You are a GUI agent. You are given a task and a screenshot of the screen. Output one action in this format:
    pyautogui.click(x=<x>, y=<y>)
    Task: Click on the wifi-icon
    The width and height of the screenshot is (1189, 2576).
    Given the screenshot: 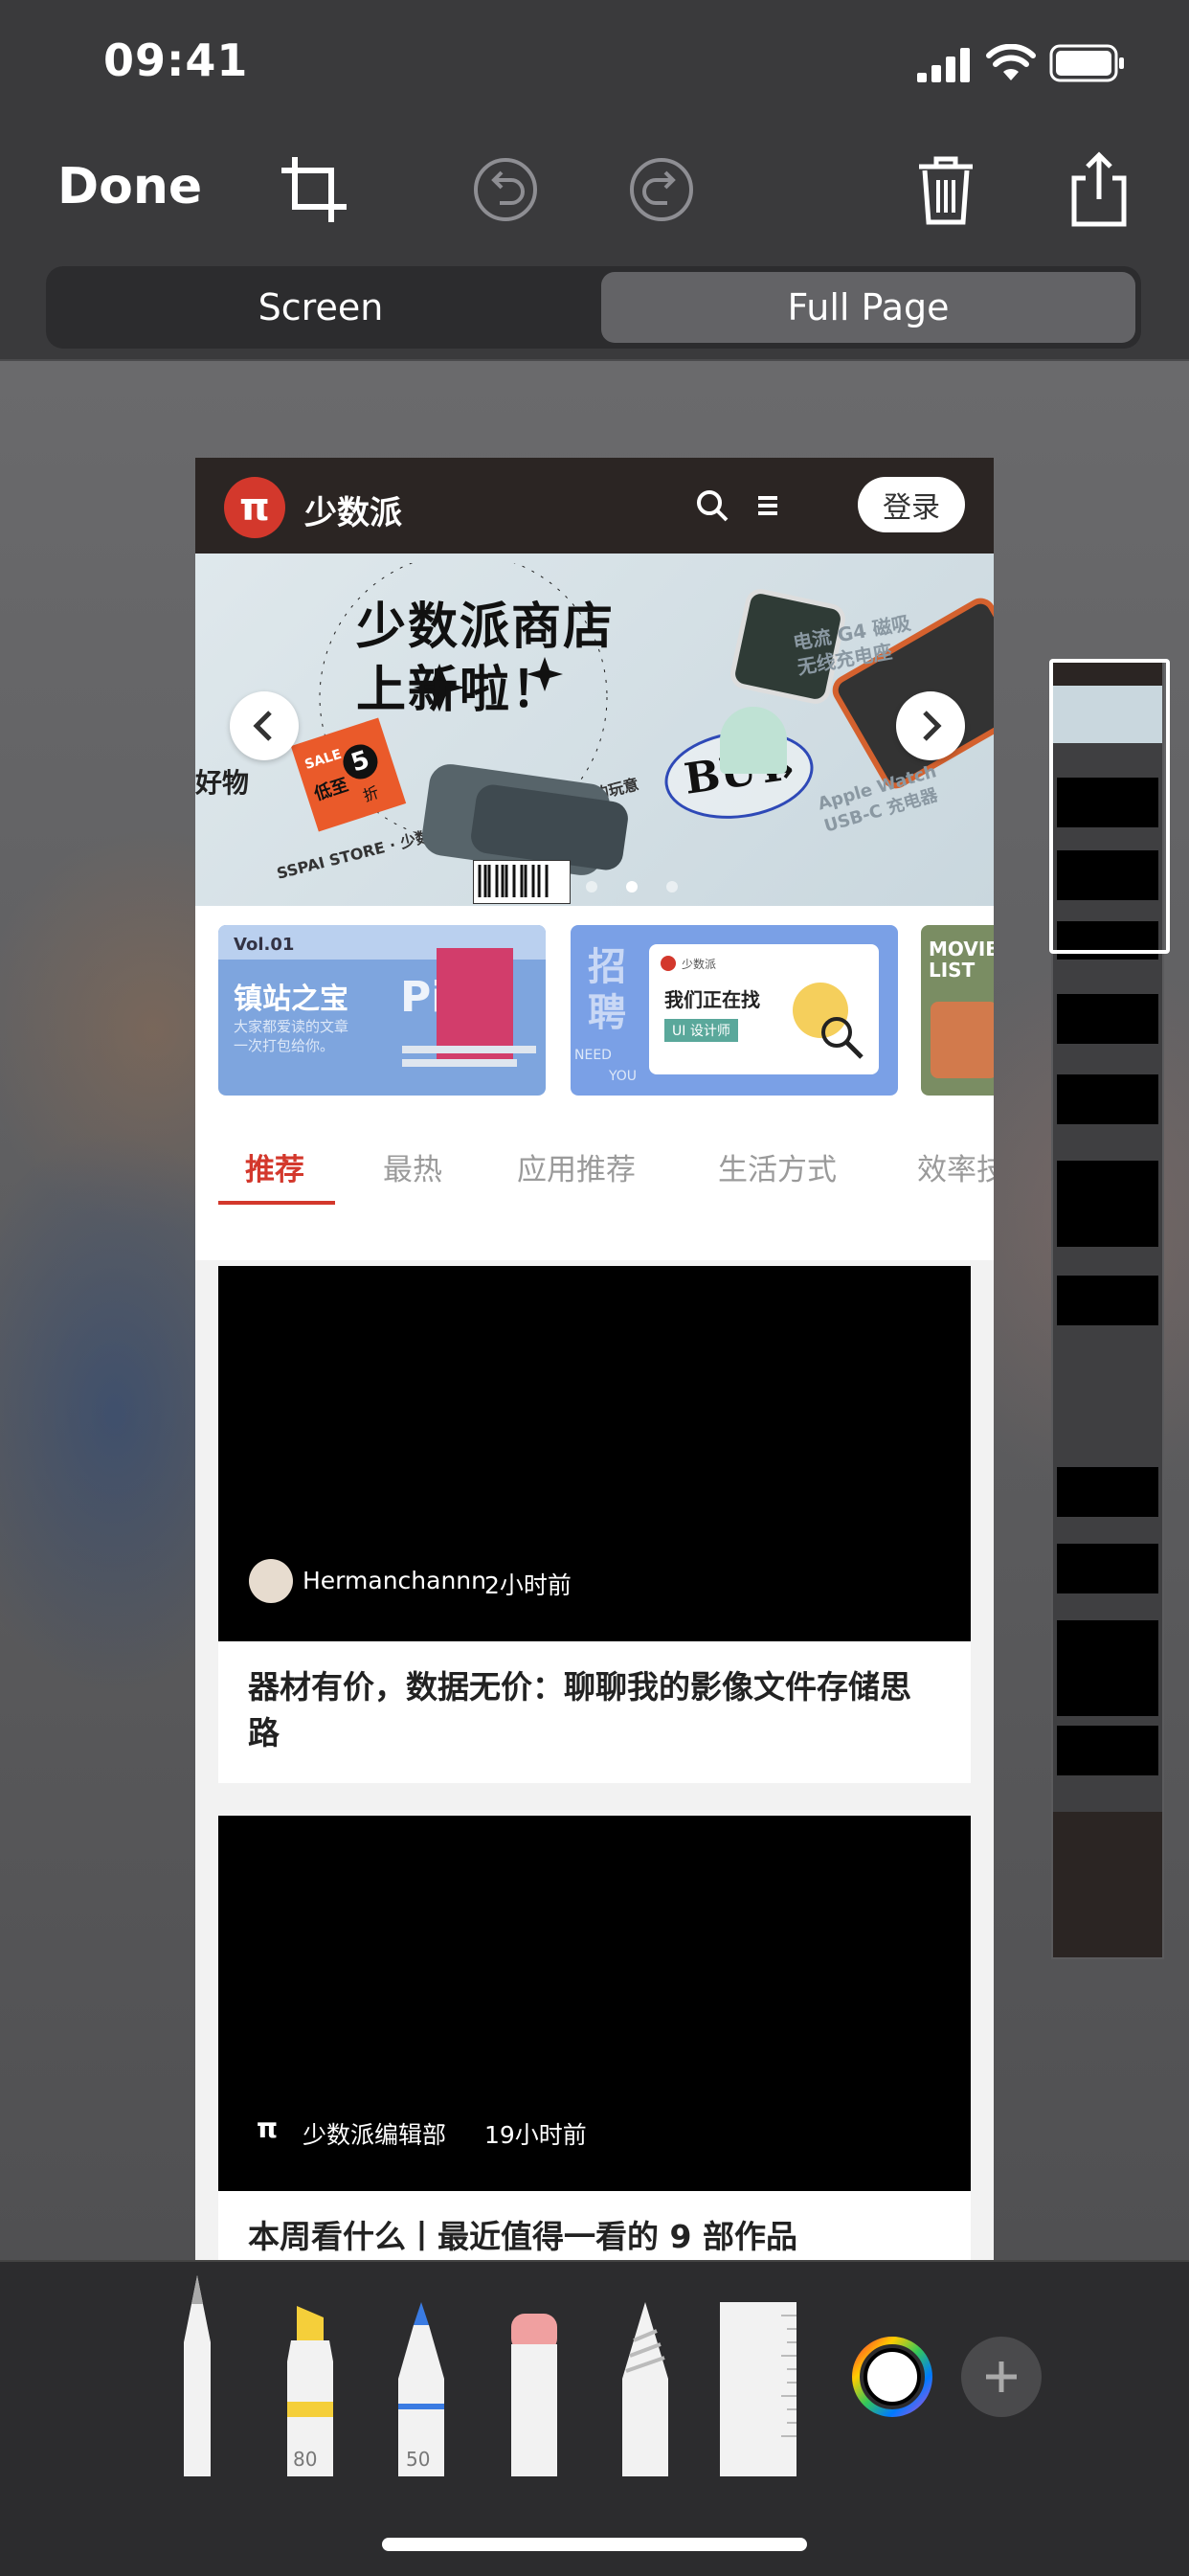 What is the action you would take?
    pyautogui.click(x=1011, y=62)
    